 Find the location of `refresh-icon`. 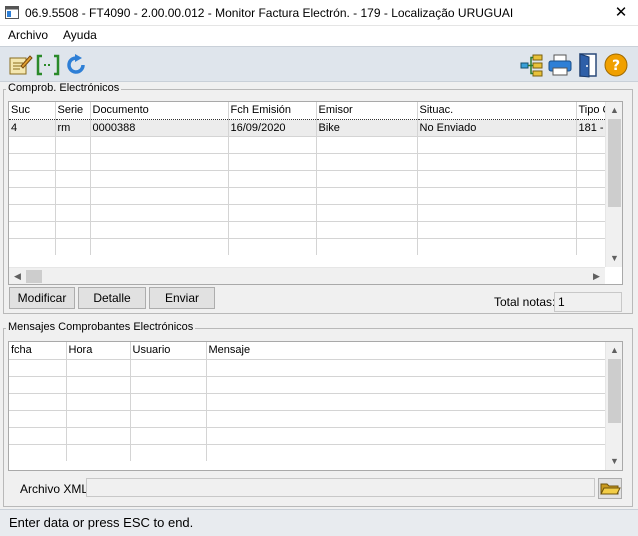

refresh-icon is located at coordinates (76, 65).